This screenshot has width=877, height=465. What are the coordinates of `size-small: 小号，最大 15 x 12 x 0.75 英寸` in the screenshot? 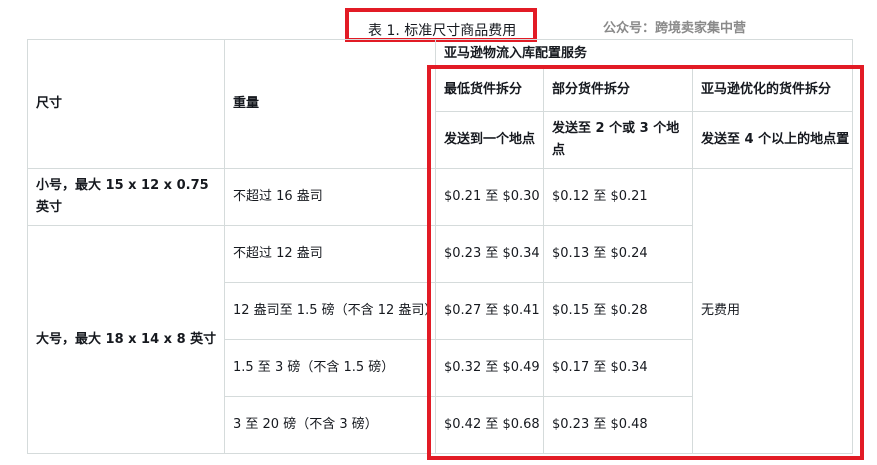 It's located at (126, 197).